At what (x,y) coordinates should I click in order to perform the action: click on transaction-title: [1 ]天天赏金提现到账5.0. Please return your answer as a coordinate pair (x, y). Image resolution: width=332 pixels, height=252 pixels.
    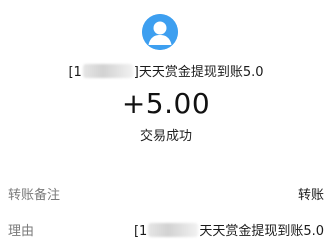
    Looking at the image, I should click on (166, 73).